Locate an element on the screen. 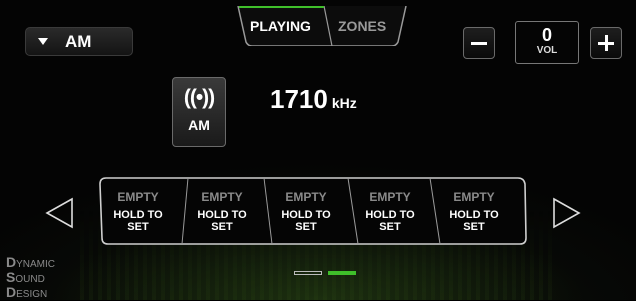 This screenshot has width=636, height=301. band-button: ((•)) AM is located at coordinates (199, 112).